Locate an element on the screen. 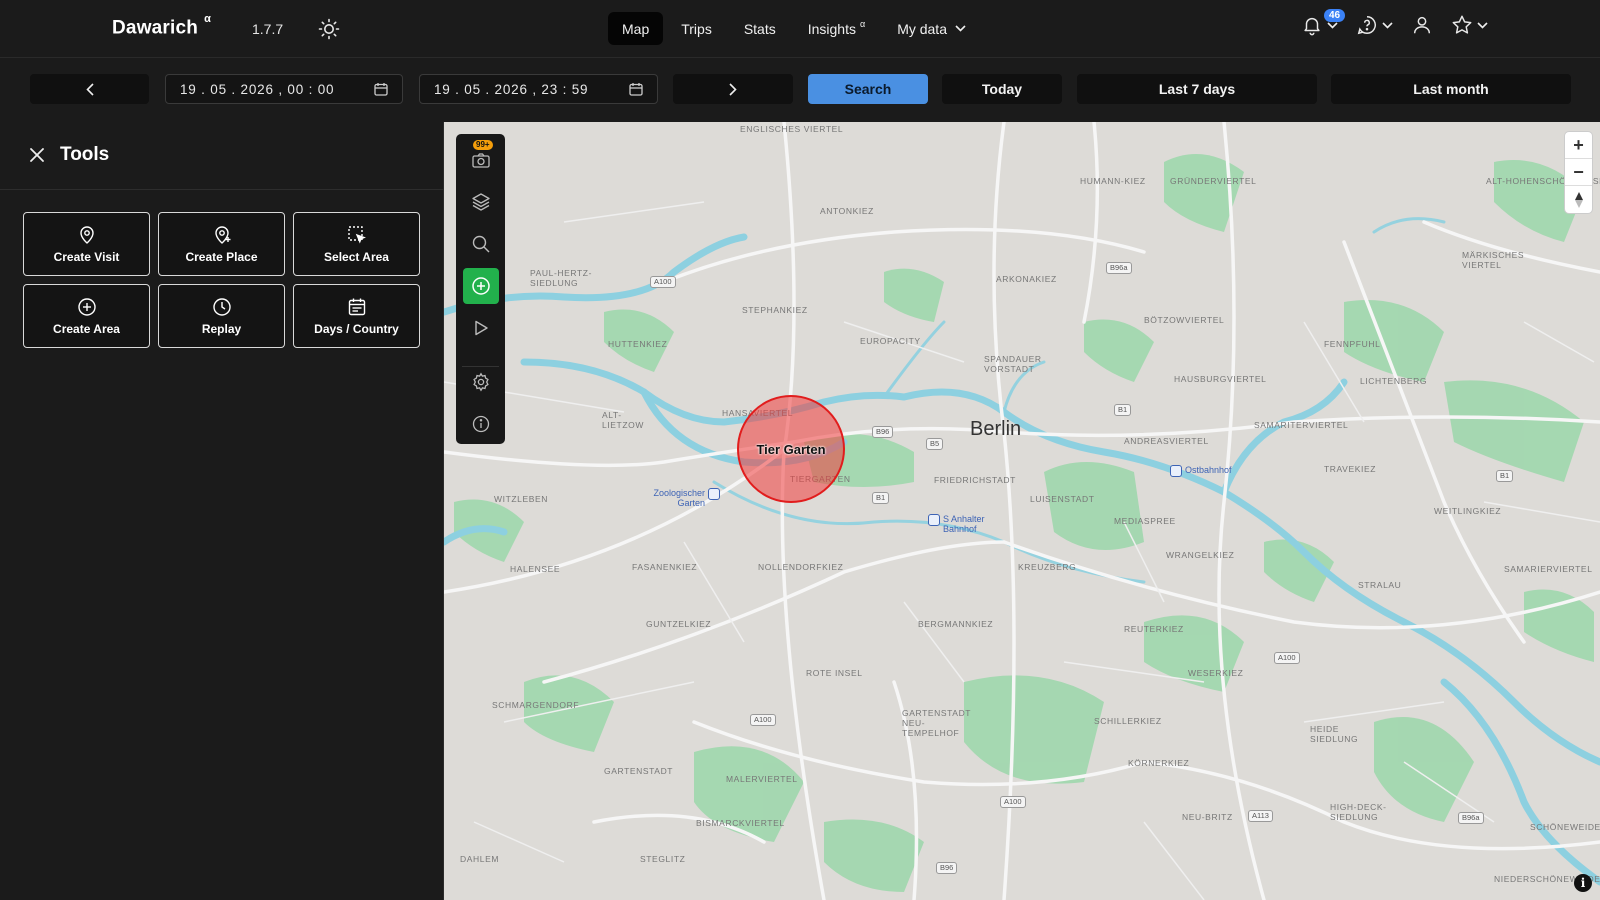  visit-area-circle: Tier Garten is located at coordinates (791, 449).